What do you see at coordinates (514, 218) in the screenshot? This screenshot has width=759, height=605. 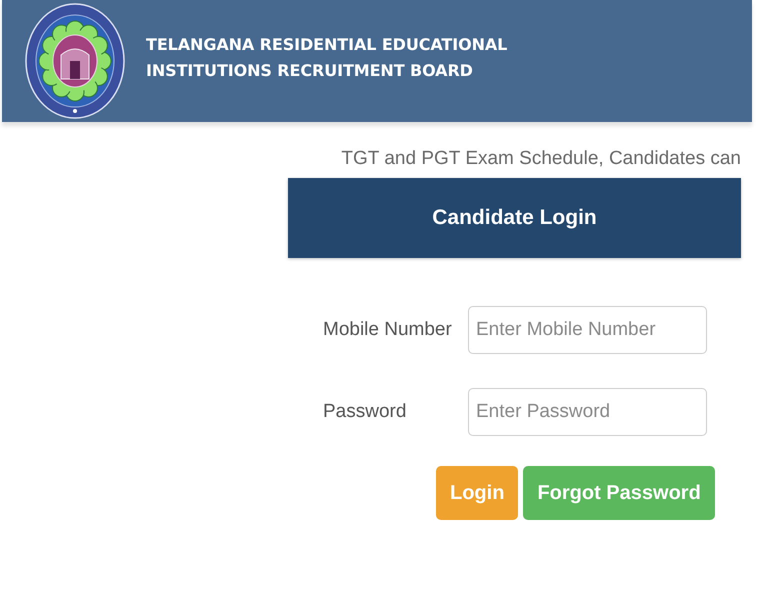 I see `panel-title: Candidate Login` at bounding box center [514, 218].